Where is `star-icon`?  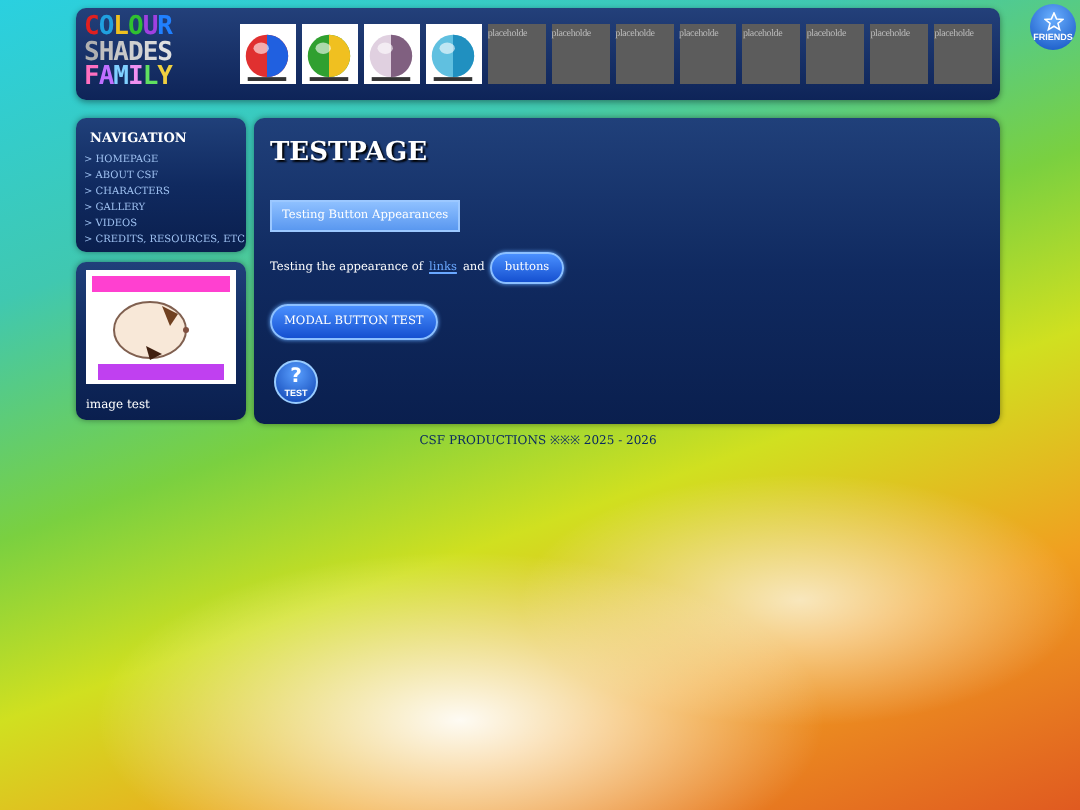
star-icon is located at coordinates (1053, 22).